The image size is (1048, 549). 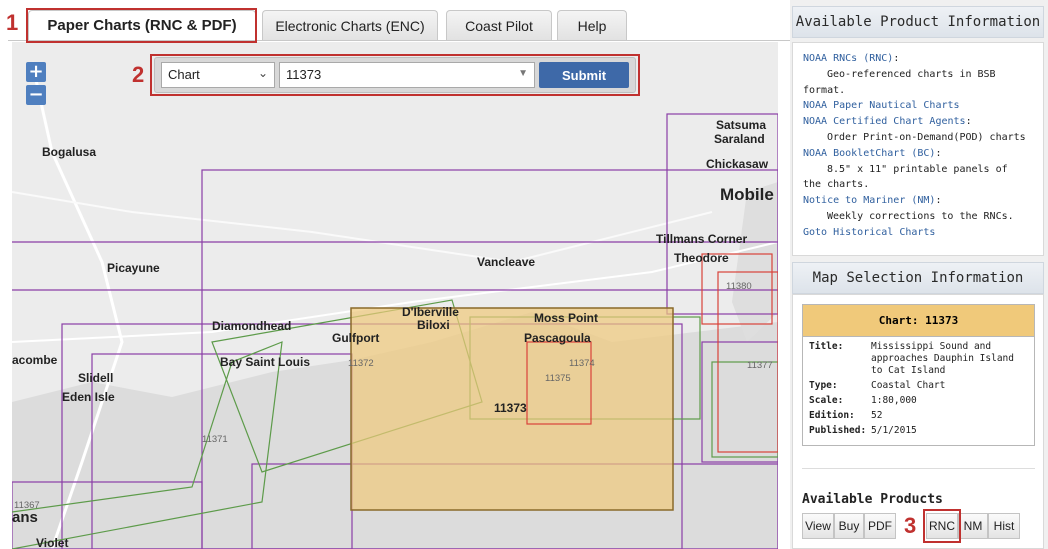 What do you see at coordinates (739, 286) in the screenshot?
I see `chart-number-label: 11380` at bounding box center [739, 286].